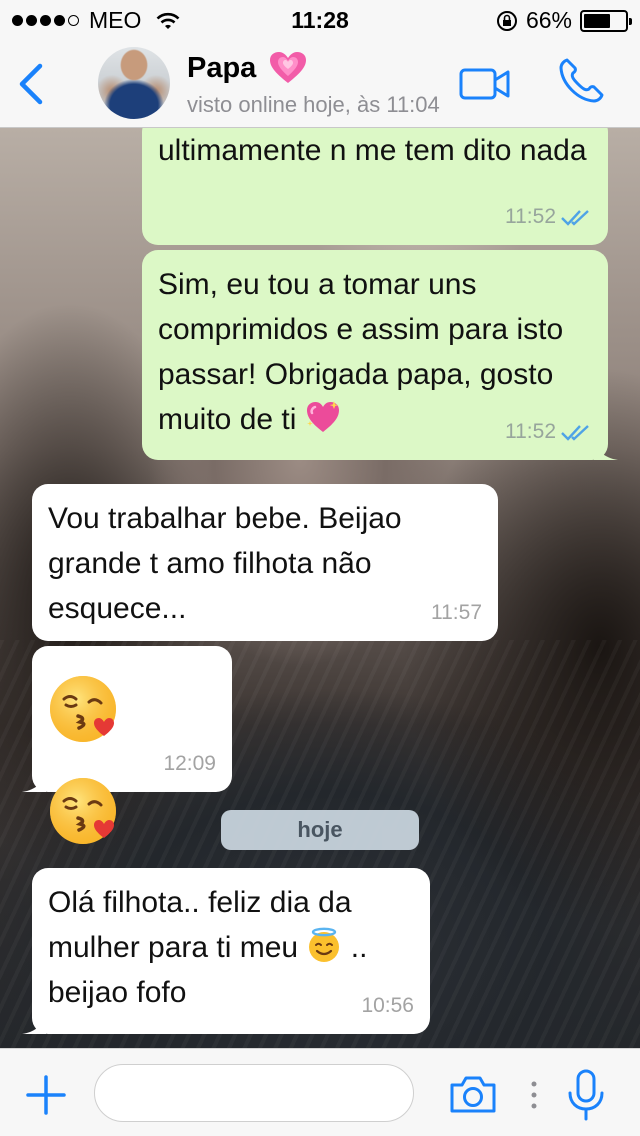 Image resolution: width=640 pixels, height=1136 pixels. I want to click on smiling-face-with-halo-icon, so click(324, 944).